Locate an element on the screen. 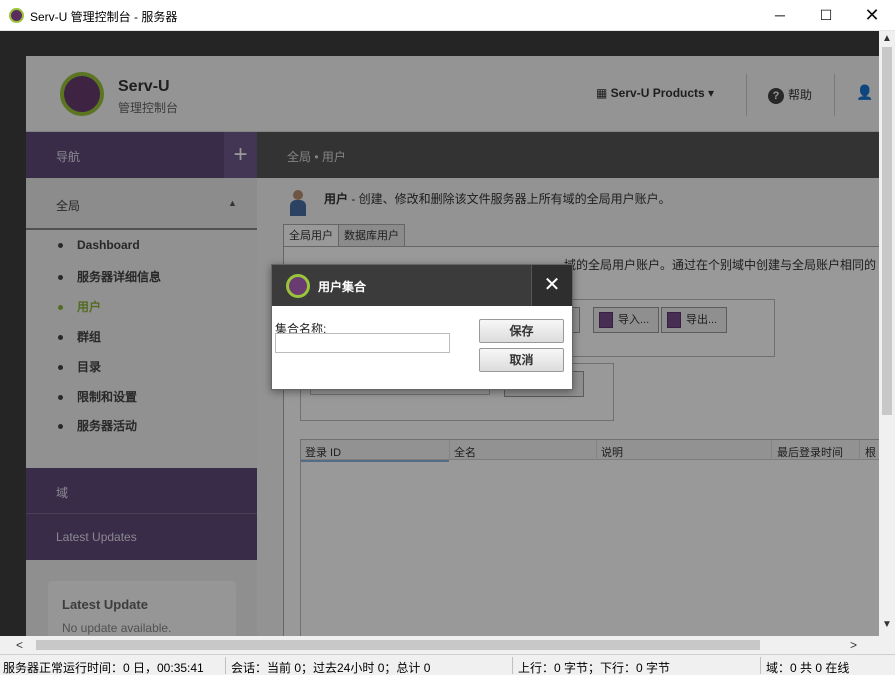 The width and height of the screenshot is (895, 675). vertical-scroll-thumb is located at coordinates (887, 231).